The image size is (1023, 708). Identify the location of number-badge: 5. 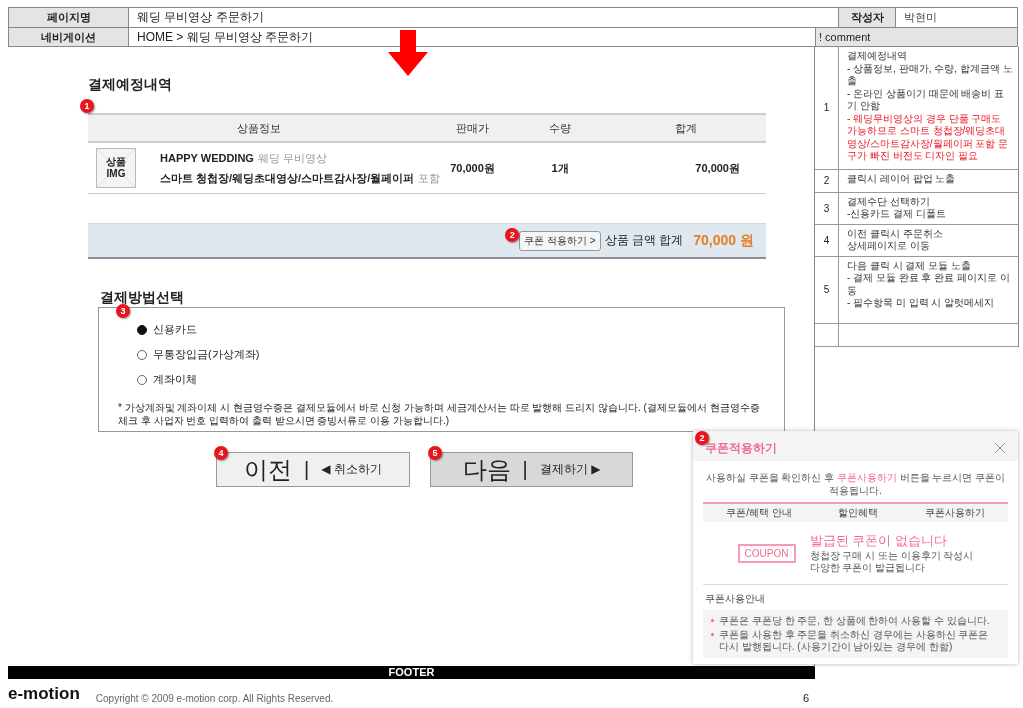
(435, 453).